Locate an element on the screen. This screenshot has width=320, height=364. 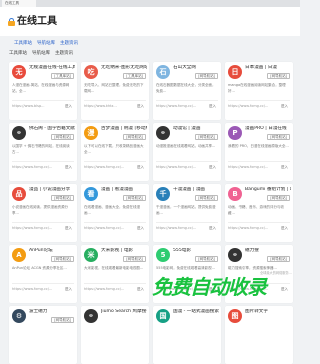
subnav-news: 主题资讯 is located at coordinates (64, 54).